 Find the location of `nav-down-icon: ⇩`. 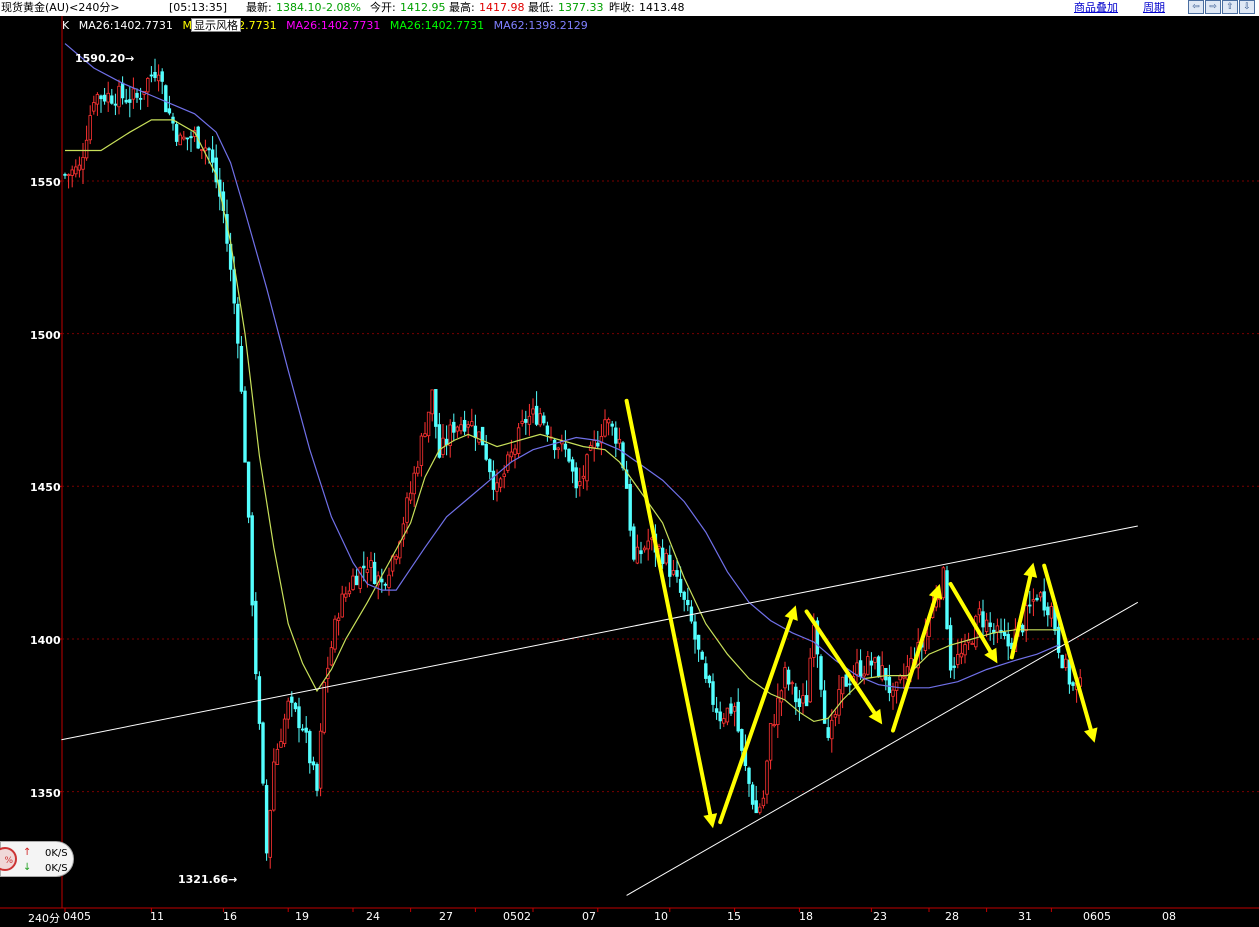

nav-down-icon: ⇩ is located at coordinates (1247, 7).